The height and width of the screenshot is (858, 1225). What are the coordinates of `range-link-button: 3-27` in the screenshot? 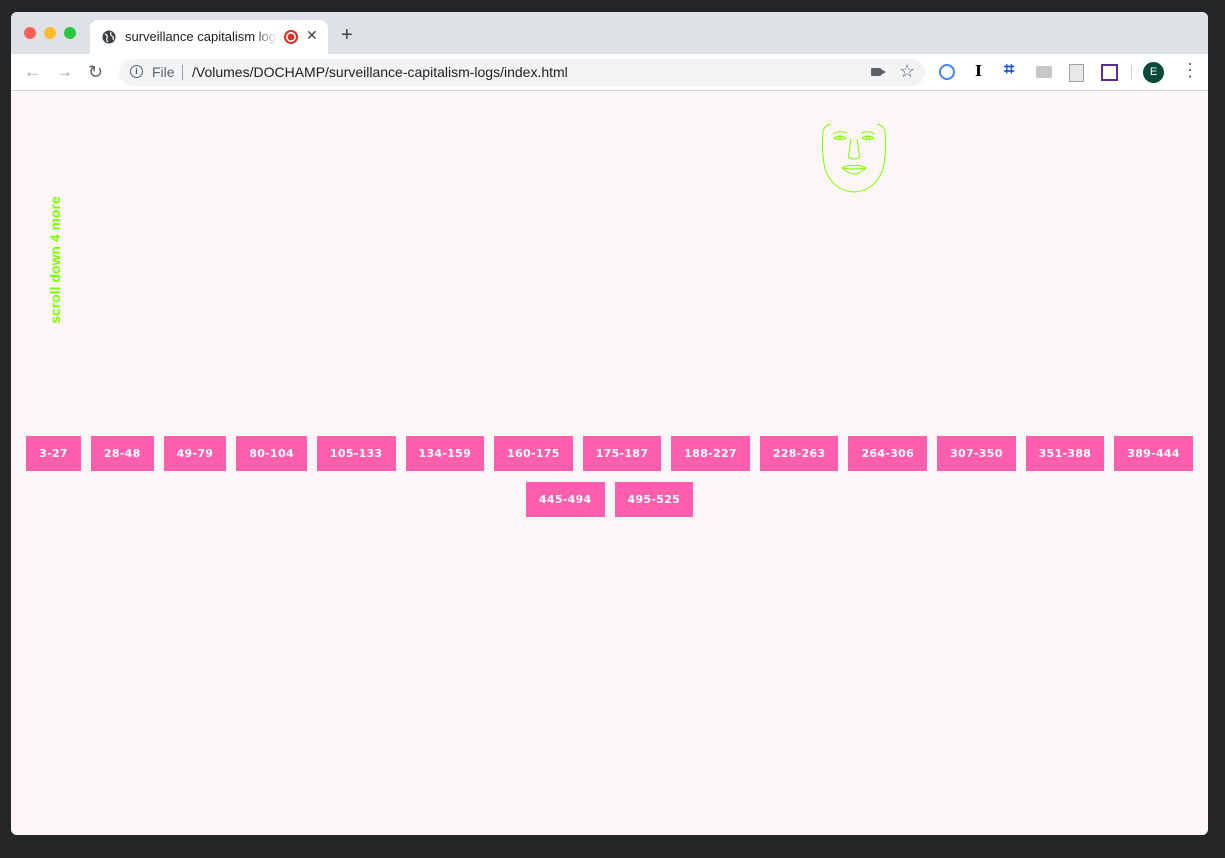 It's located at (53, 453).